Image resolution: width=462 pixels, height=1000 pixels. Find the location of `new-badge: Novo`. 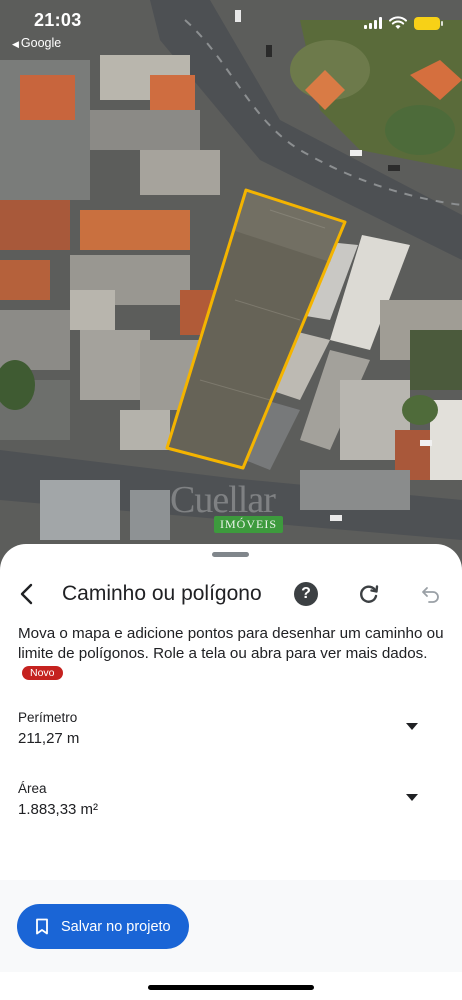

new-badge: Novo is located at coordinates (42, 673).